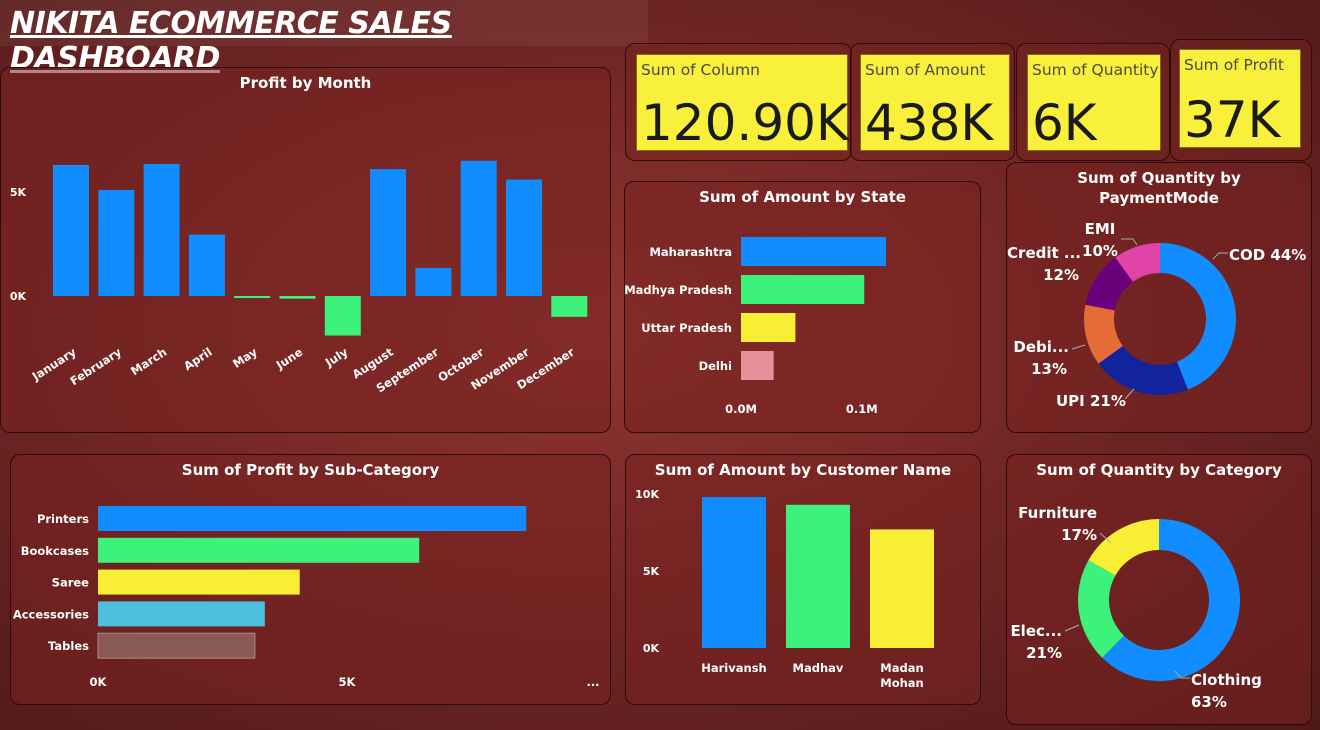  I want to click on kpi-card-quantity: Sum of Quantity 6K, so click(1093, 102).